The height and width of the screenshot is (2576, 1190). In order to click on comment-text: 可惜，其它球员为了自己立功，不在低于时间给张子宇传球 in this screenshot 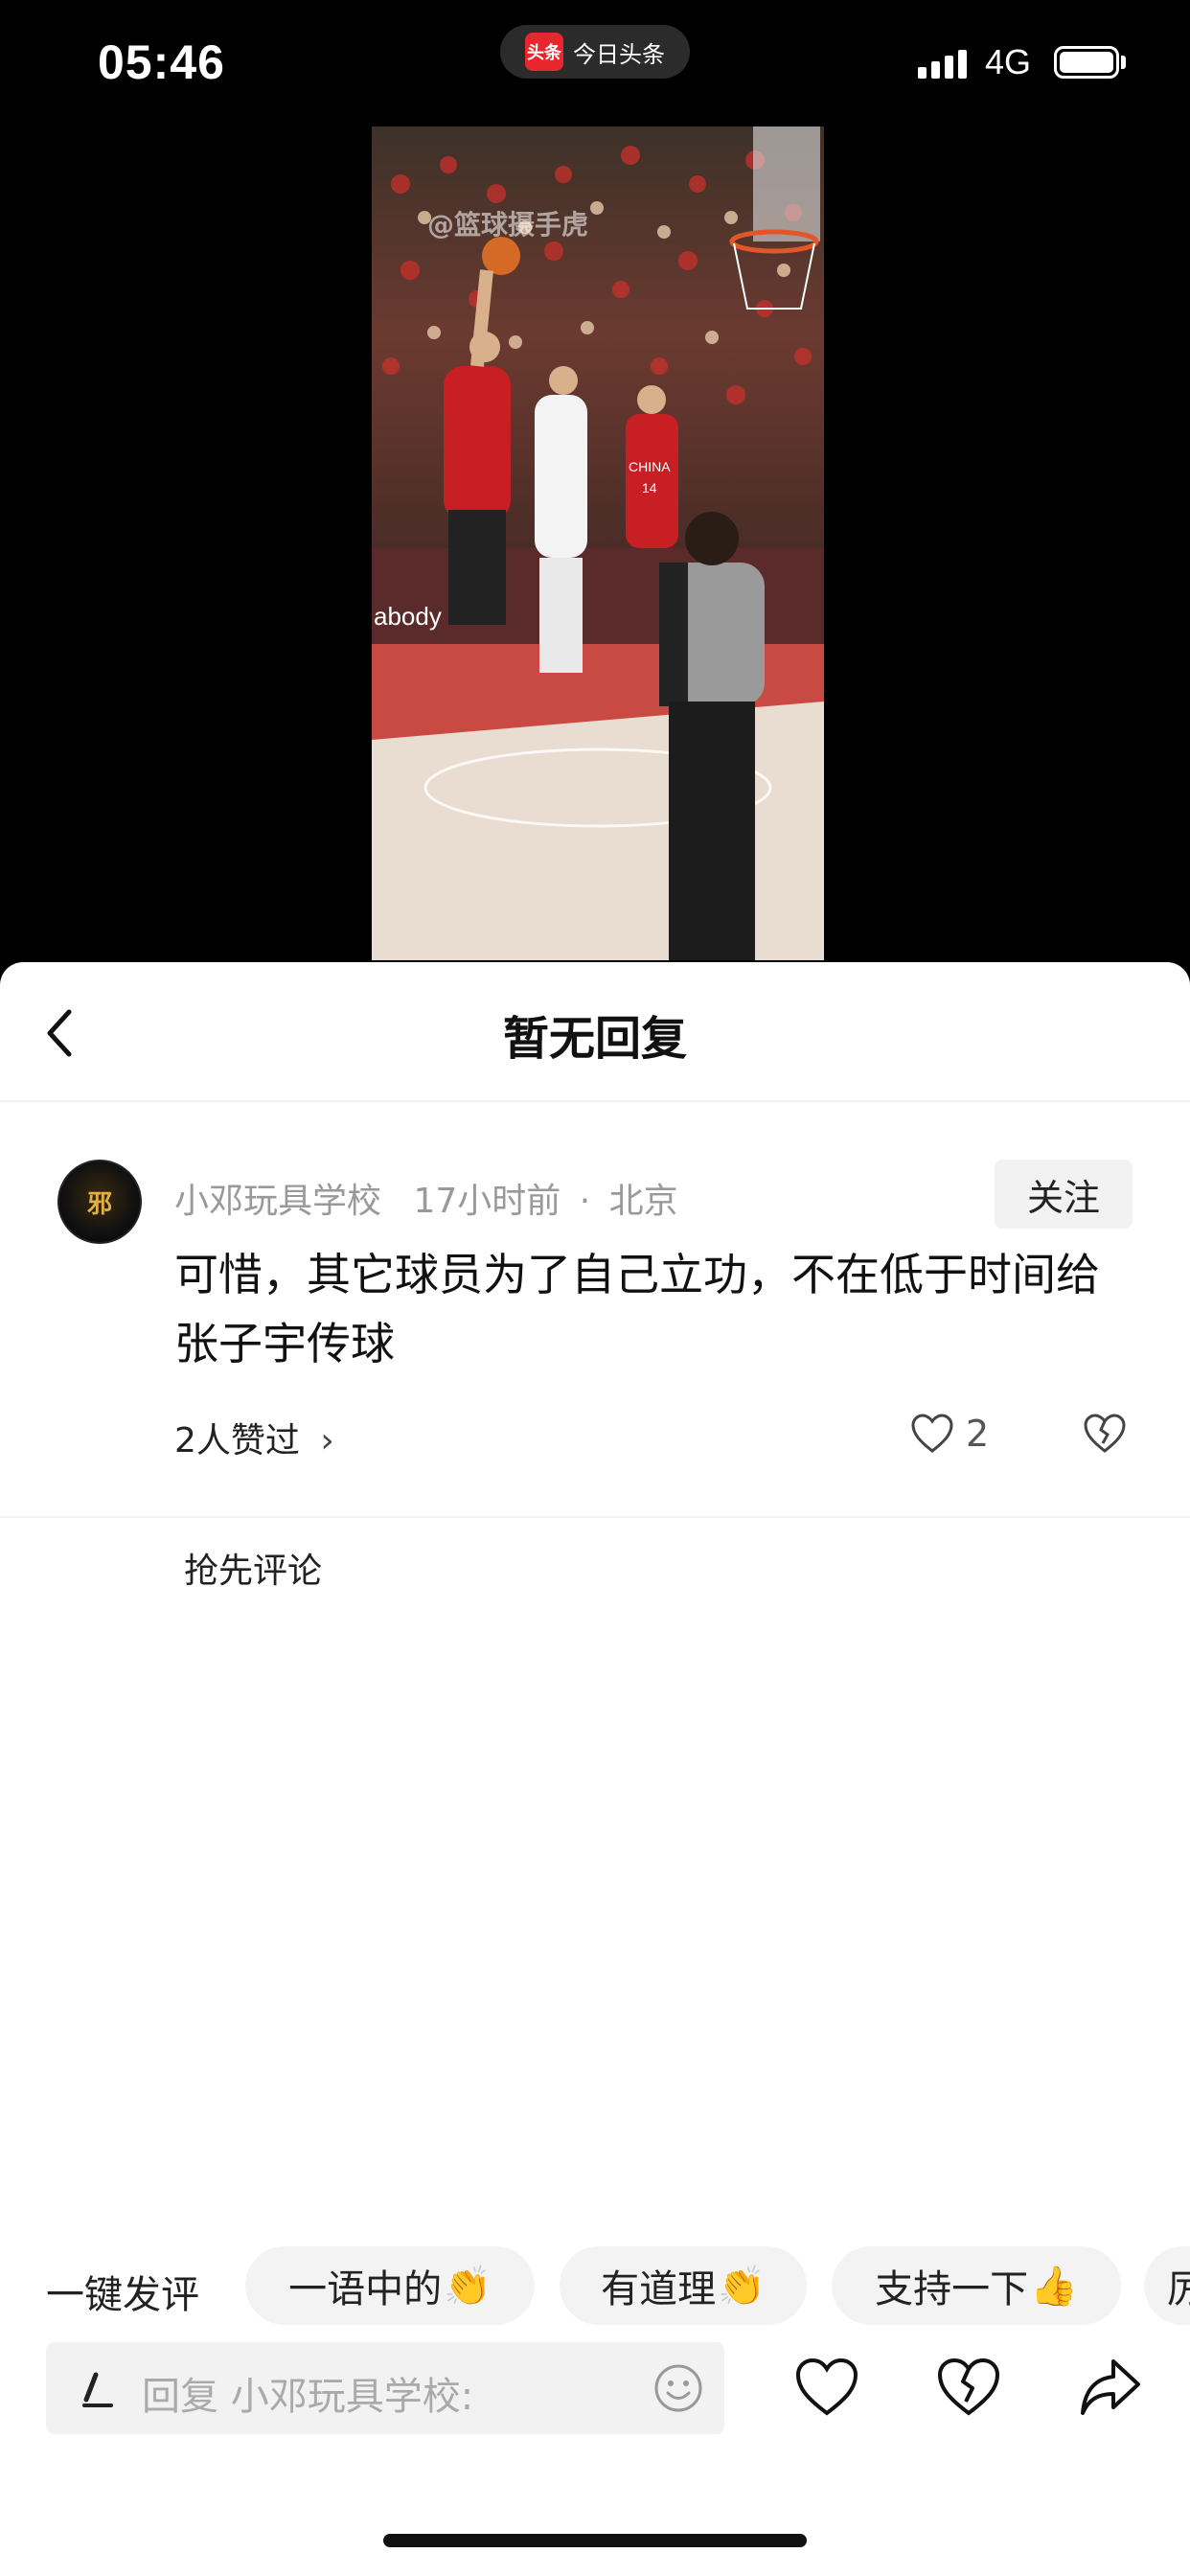, I will do `click(637, 1309)`.